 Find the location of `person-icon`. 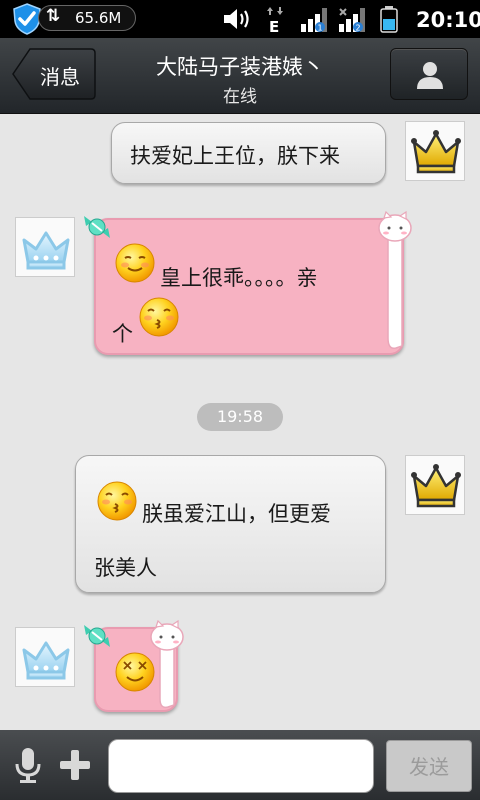

person-icon is located at coordinates (430, 75).